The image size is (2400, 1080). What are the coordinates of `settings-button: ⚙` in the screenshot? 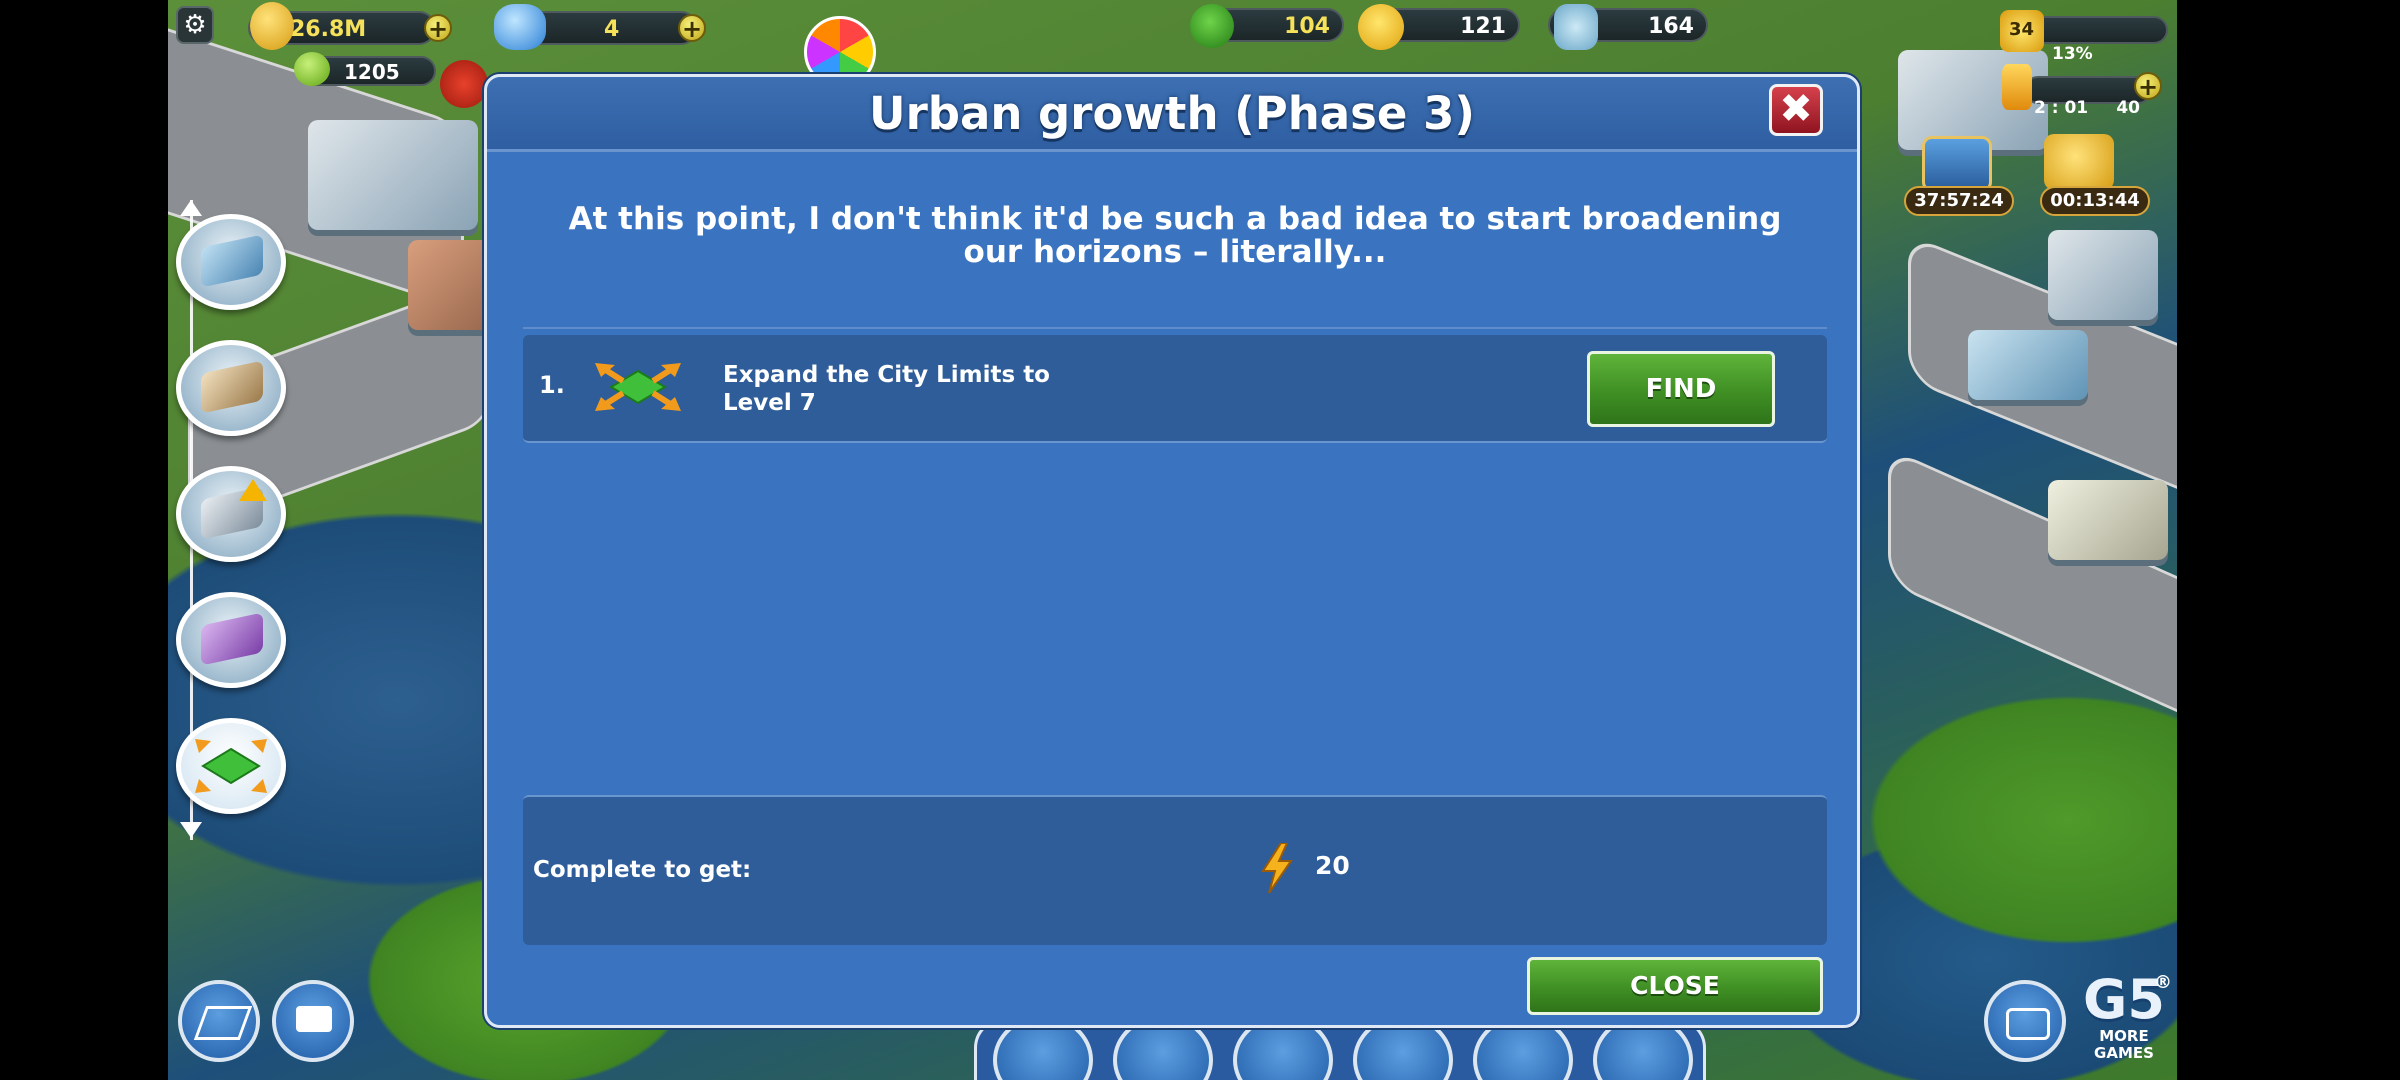 It's located at (195, 25).